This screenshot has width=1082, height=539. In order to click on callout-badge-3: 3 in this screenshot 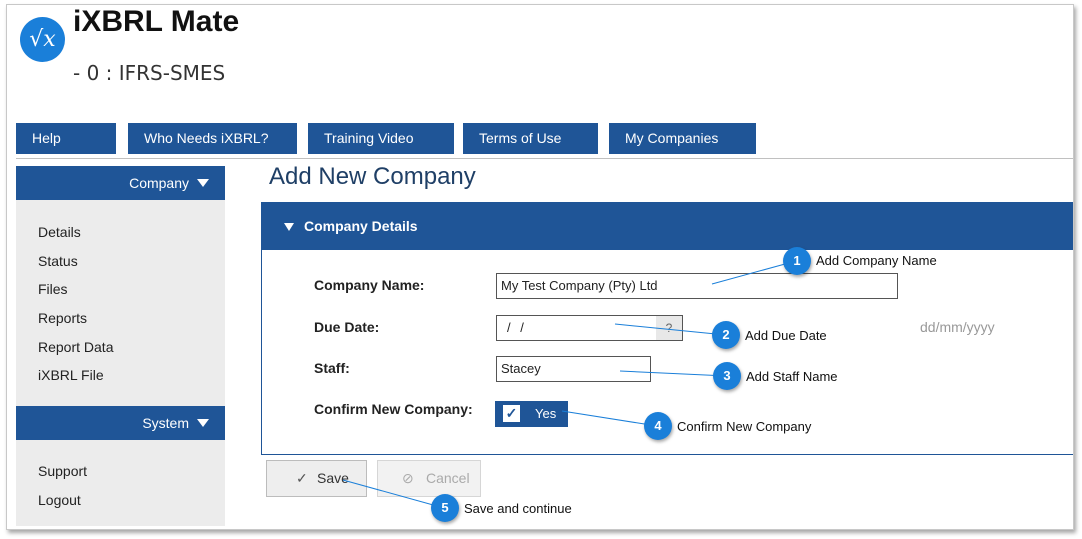, I will do `click(727, 376)`.